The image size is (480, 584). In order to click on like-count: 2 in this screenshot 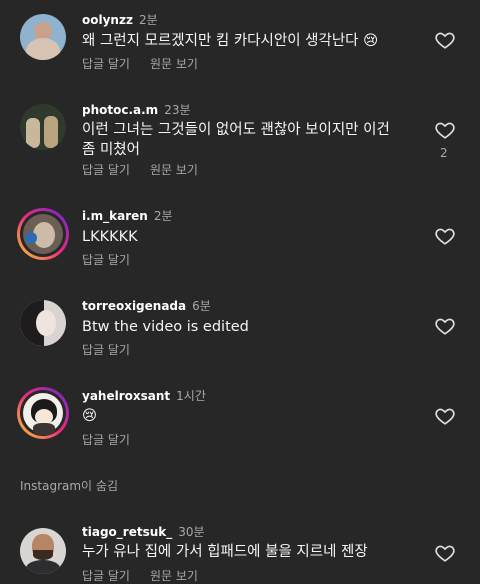, I will do `click(444, 153)`.